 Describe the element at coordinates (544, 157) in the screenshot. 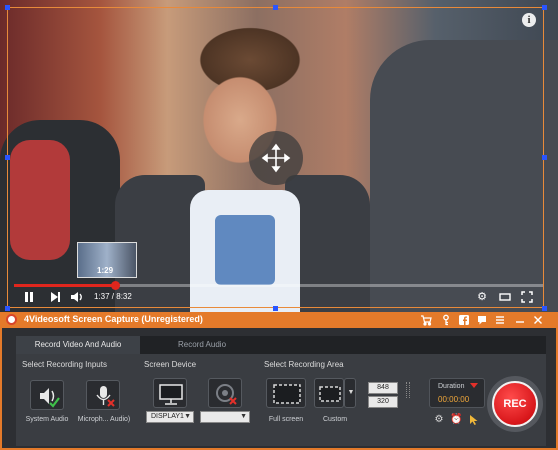

I see `resize-handle-right` at that location.